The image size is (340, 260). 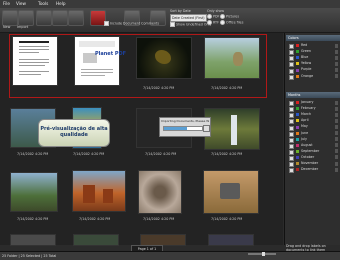 I want to click on label-text: December, so click(x=310, y=169).